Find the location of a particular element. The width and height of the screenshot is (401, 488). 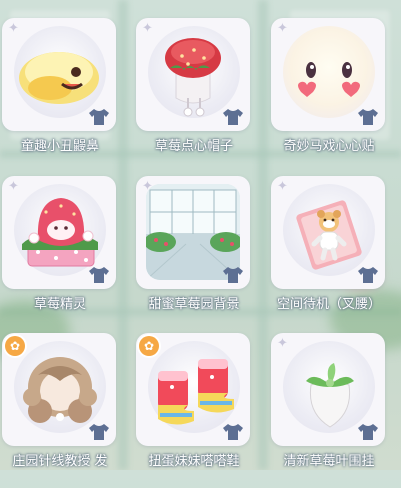

item-label: 庄园针线教授 发 is located at coordinates (60, 461).